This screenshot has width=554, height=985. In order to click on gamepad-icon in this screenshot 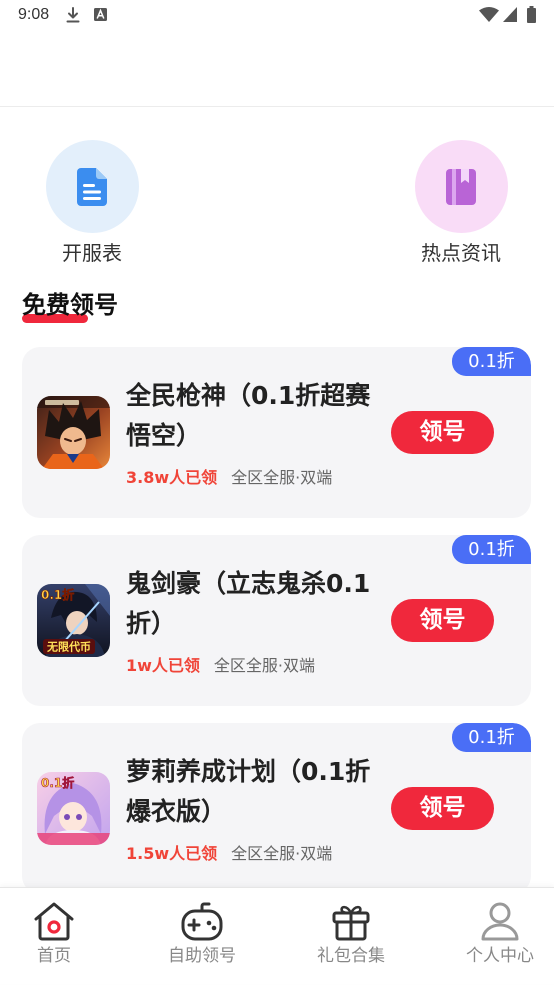, I will do `click(202, 921)`.